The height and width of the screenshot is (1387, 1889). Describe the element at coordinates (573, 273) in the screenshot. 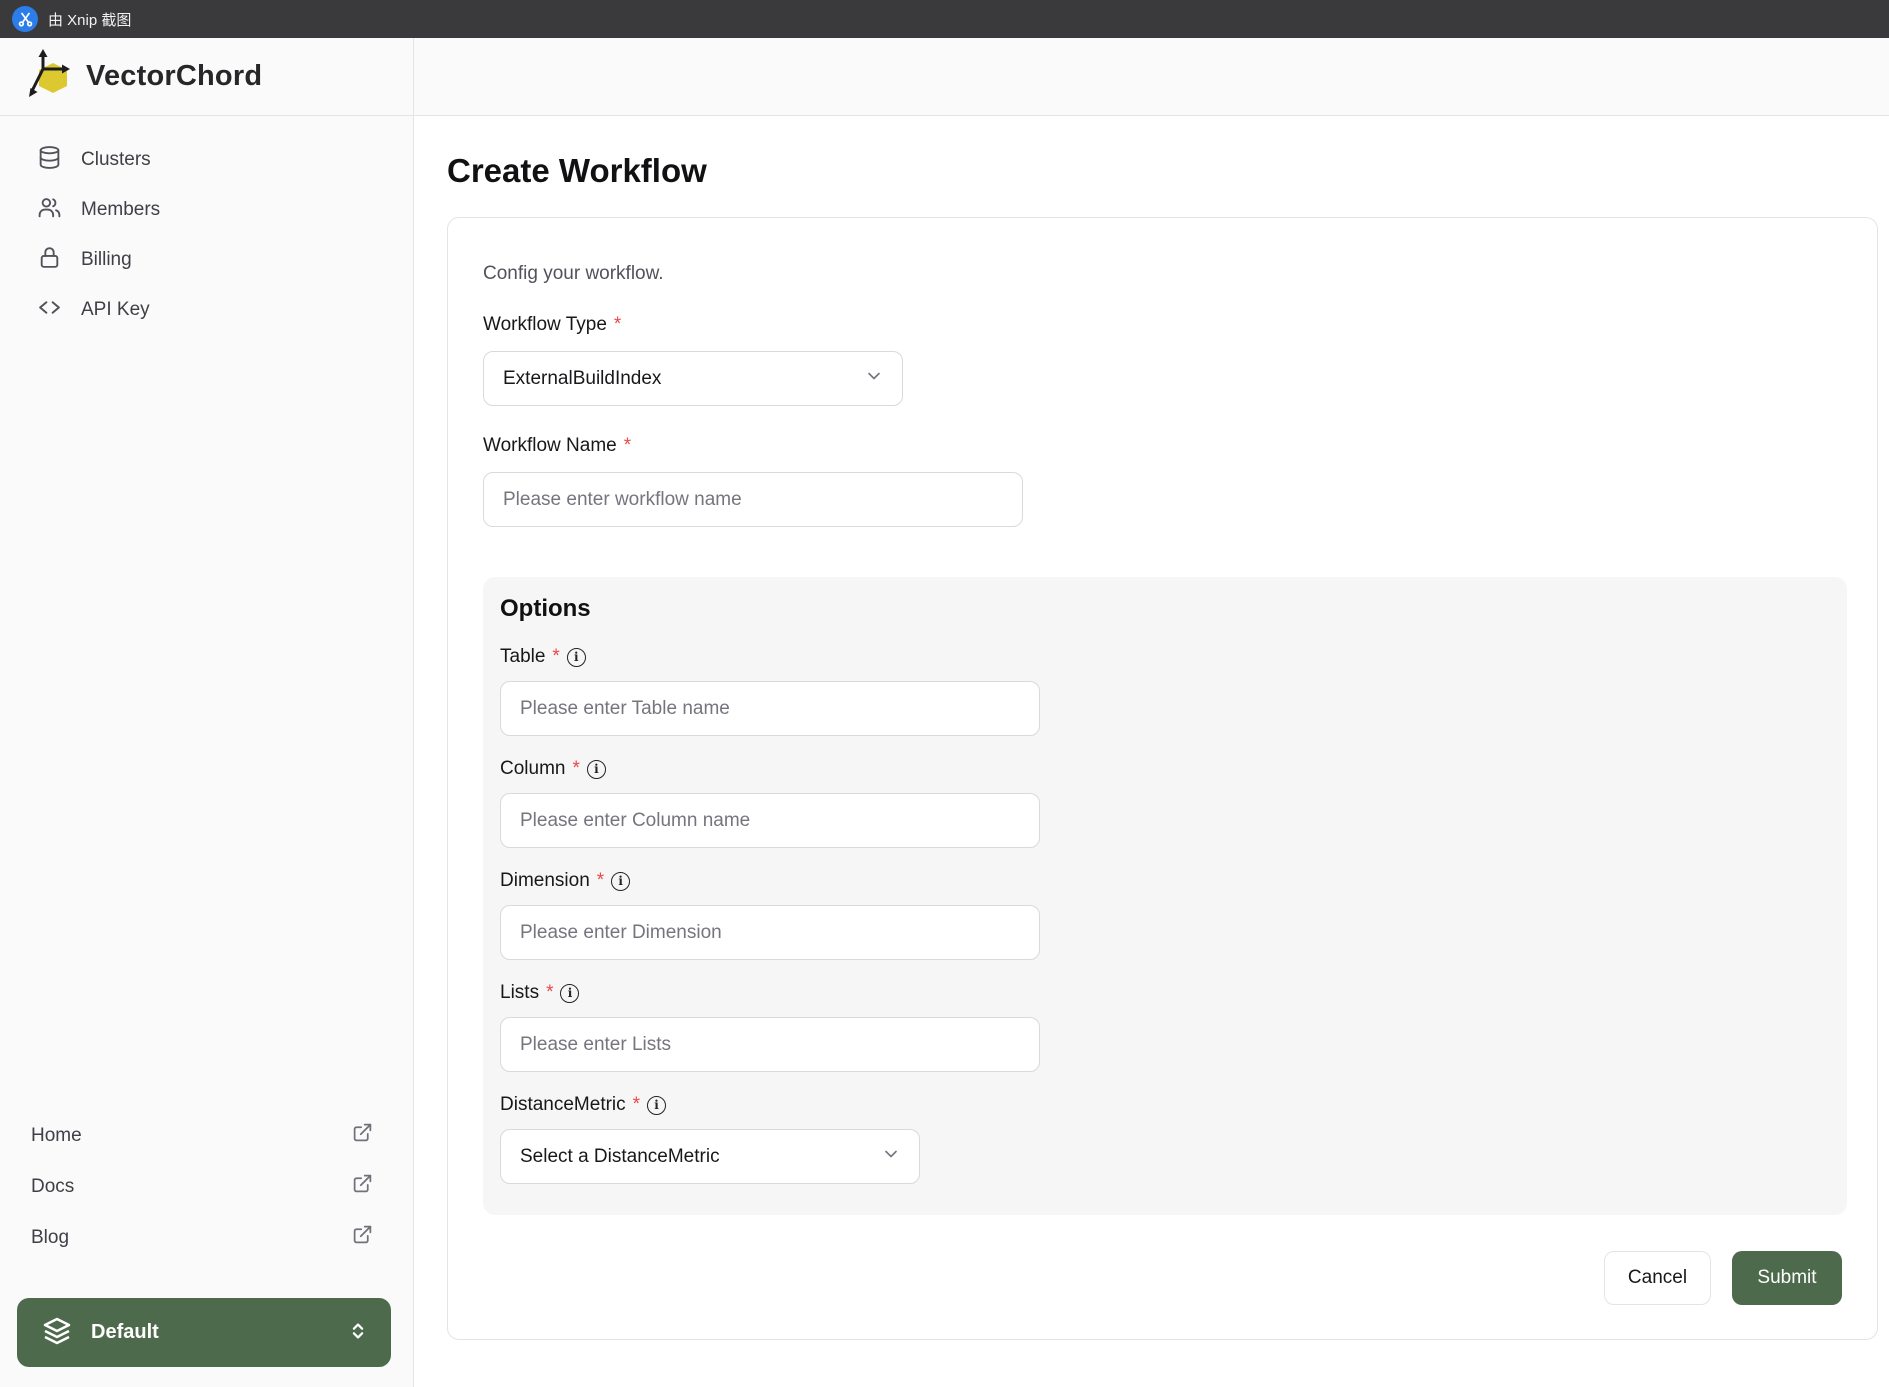

I see `card-description: Config your workflow.` at that location.